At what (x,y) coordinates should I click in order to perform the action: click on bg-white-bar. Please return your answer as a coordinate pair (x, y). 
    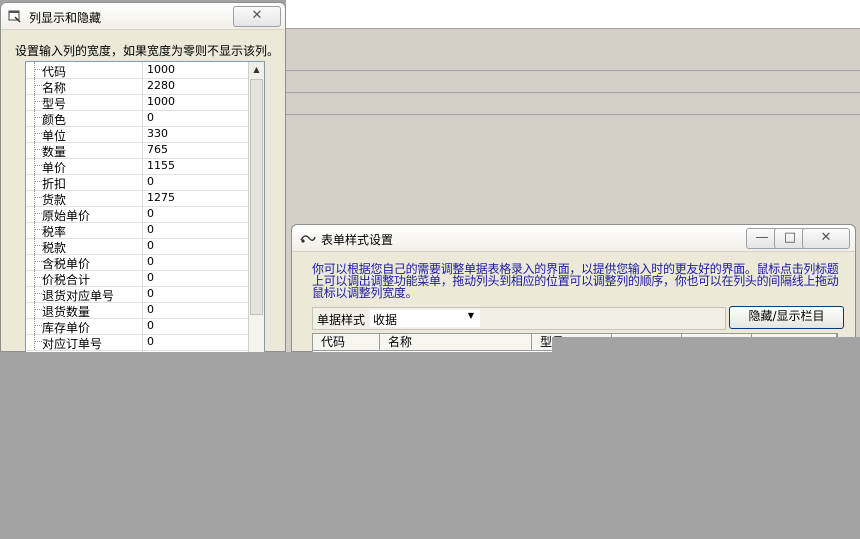
    Looking at the image, I should click on (572, 14).